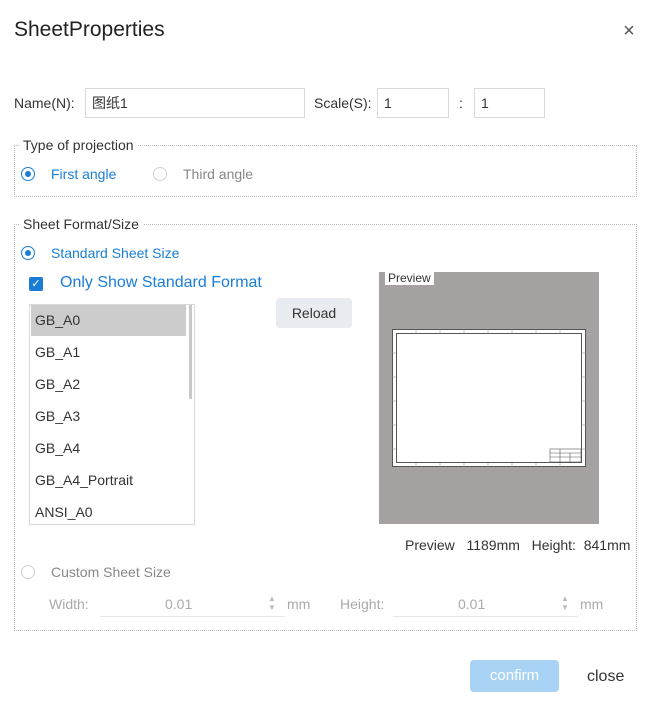  Describe the element at coordinates (493, 545) in the screenshot. I see `preview-width-value: 1189mm` at that location.